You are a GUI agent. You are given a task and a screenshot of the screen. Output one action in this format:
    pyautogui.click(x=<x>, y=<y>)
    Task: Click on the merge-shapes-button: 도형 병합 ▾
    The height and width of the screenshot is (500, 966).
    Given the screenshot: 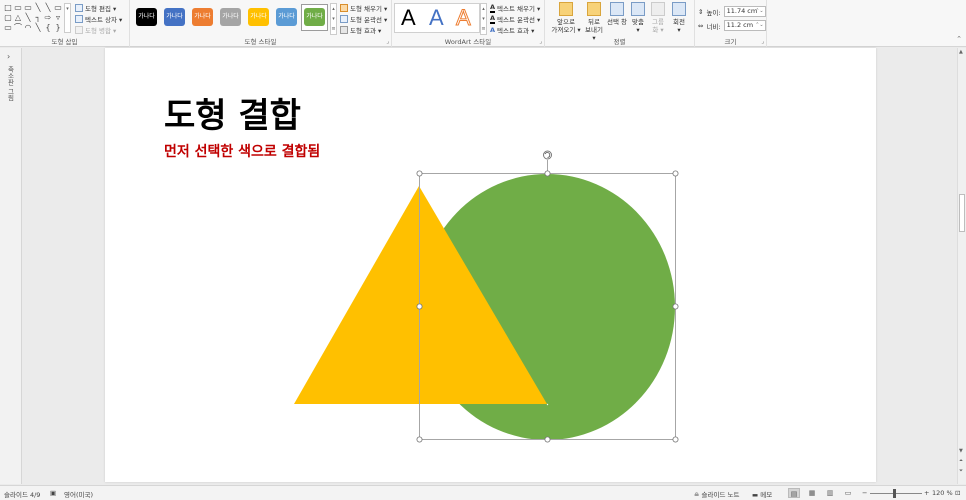 What is the action you would take?
    pyautogui.click(x=95, y=30)
    